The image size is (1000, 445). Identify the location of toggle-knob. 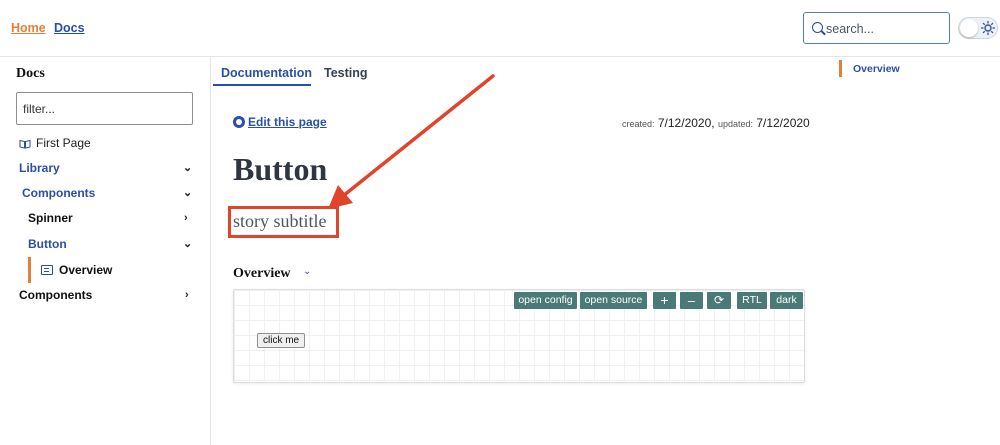
(969, 28).